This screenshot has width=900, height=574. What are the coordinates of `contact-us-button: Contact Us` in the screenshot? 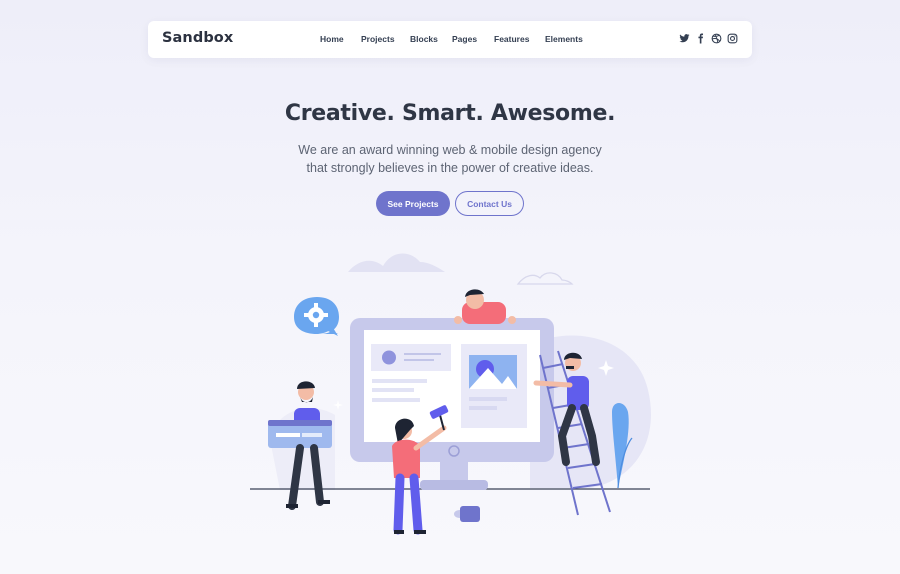 It's located at (489, 203).